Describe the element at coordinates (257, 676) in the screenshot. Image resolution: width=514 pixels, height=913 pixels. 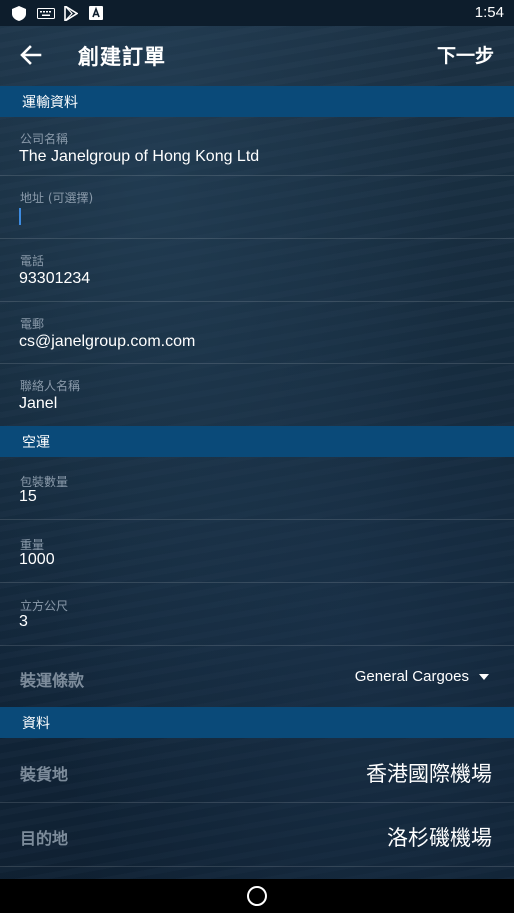
I see `shipping-terms-row: 裝運條款 General Cargoes` at that location.